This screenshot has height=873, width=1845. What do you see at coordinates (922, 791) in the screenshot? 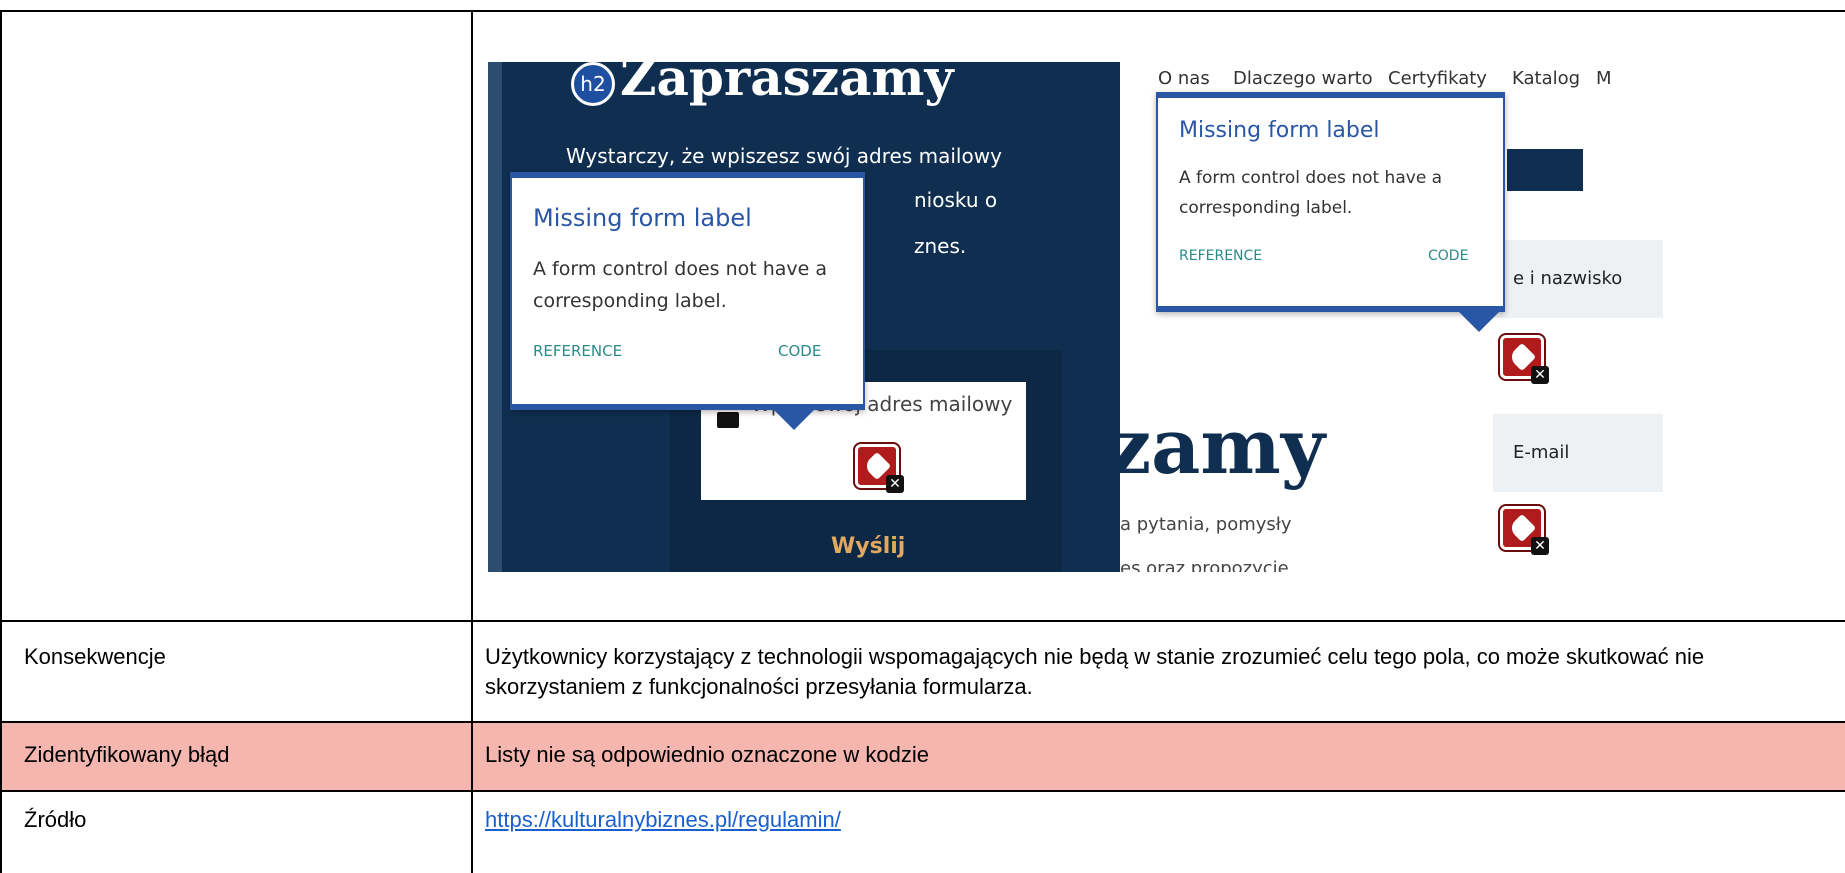
I see `table-border-row3` at bounding box center [922, 791].